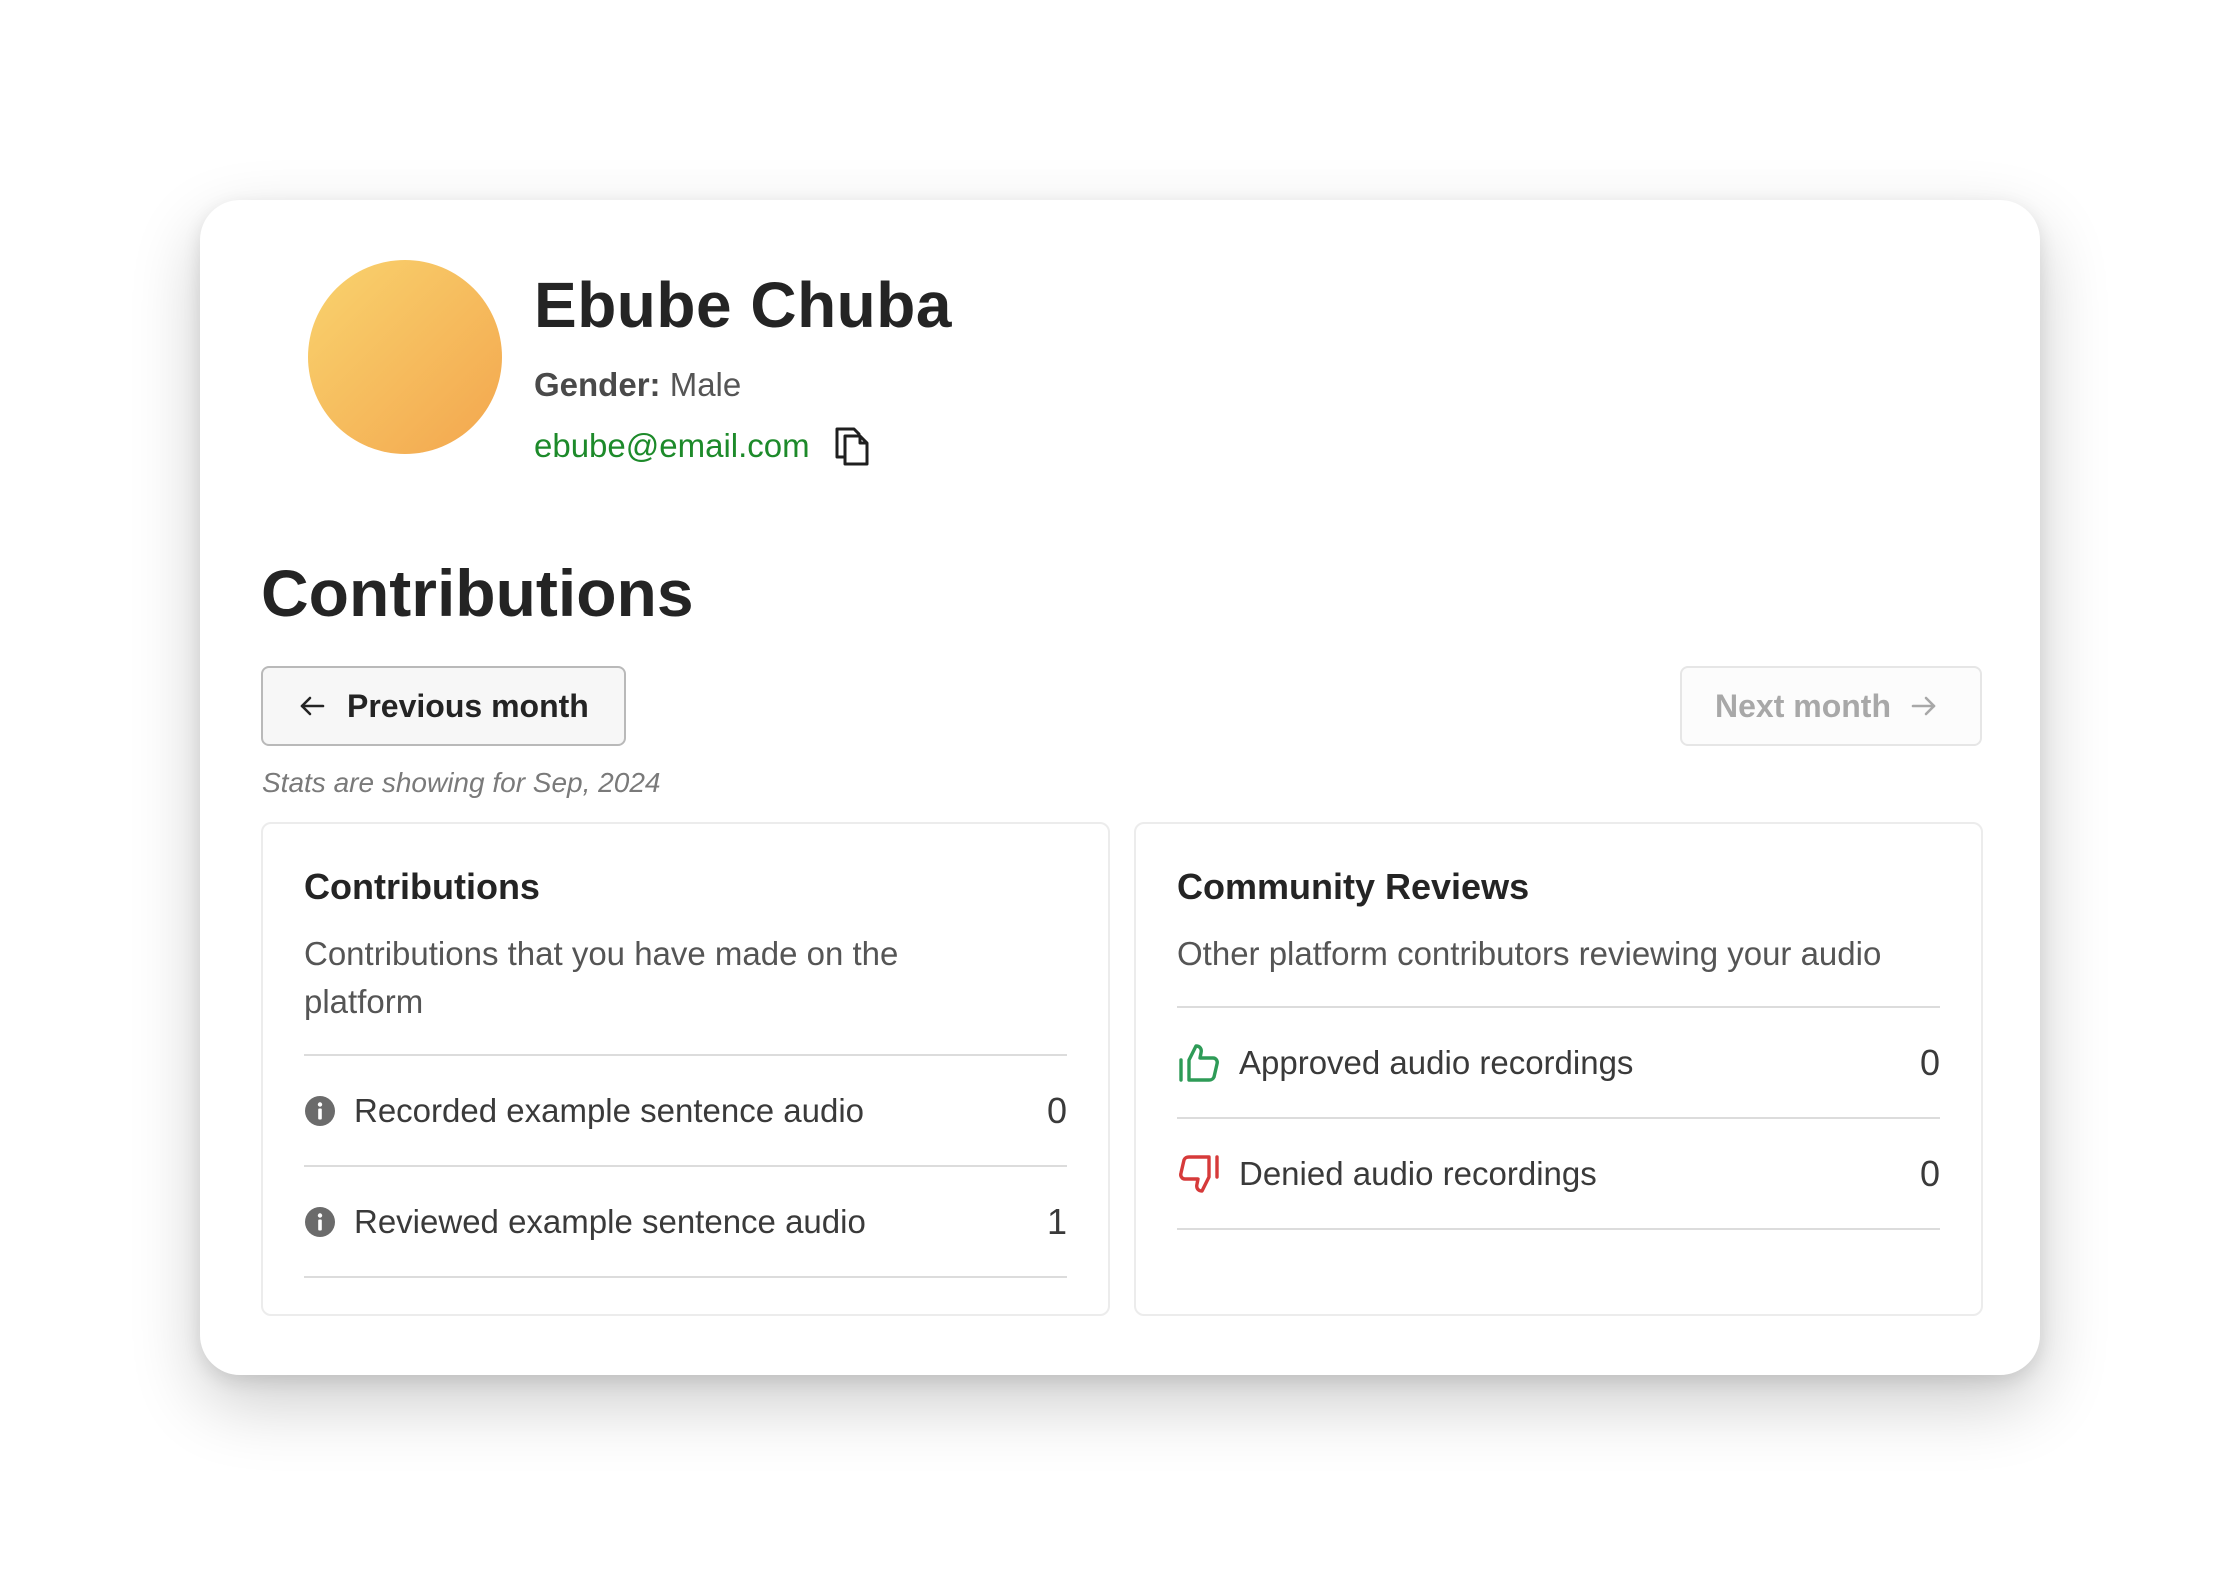 This screenshot has height=1570, width=2234. I want to click on avatar, so click(405, 357).